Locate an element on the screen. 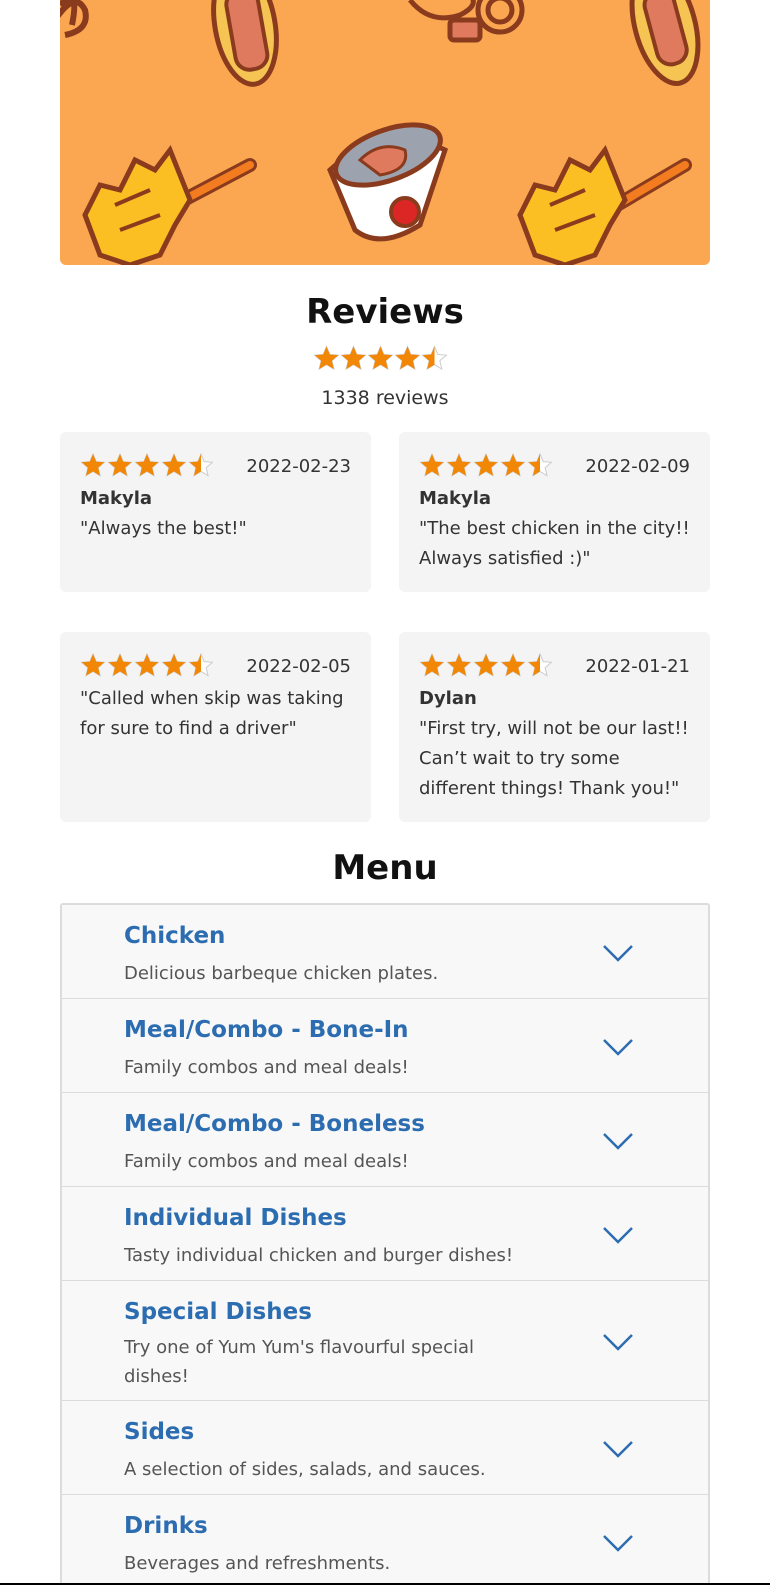 This screenshot has width=770, height=1585. review-date: 2022-02-23 is located at coordinates (298, 466).